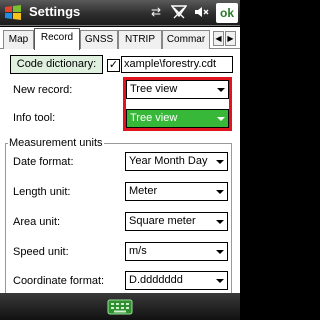  I want to click on tab-commands: Commar, so click(186, 39).